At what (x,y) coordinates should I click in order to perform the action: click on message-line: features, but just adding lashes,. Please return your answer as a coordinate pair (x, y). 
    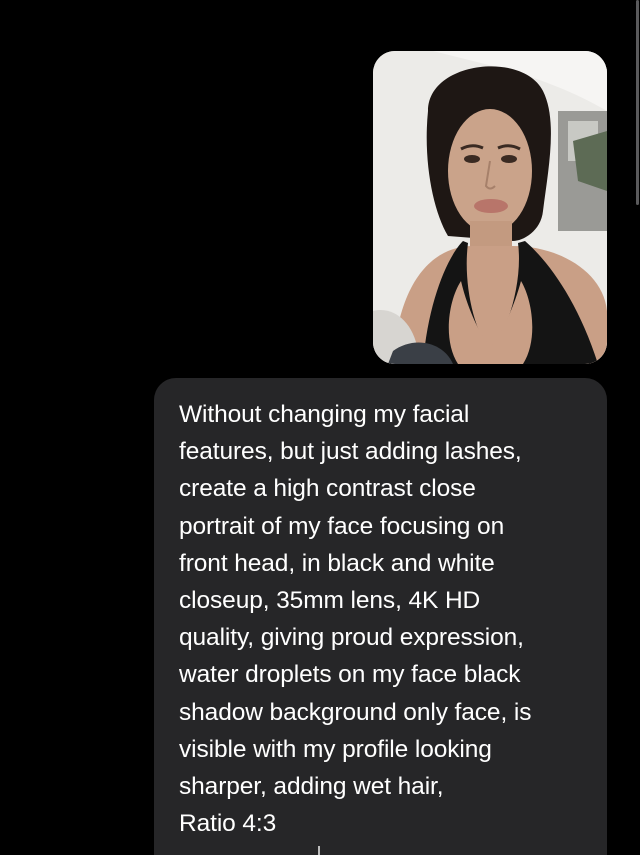
    Looking at the image, I should click on (350, 452).